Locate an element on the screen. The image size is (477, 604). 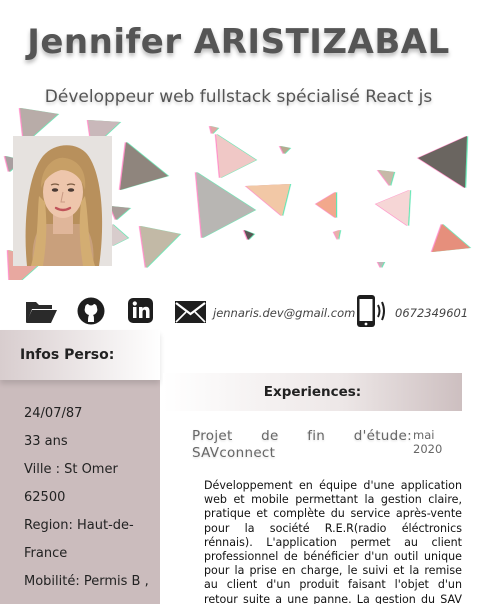
profile-photo is located at coordinates (62, 201).